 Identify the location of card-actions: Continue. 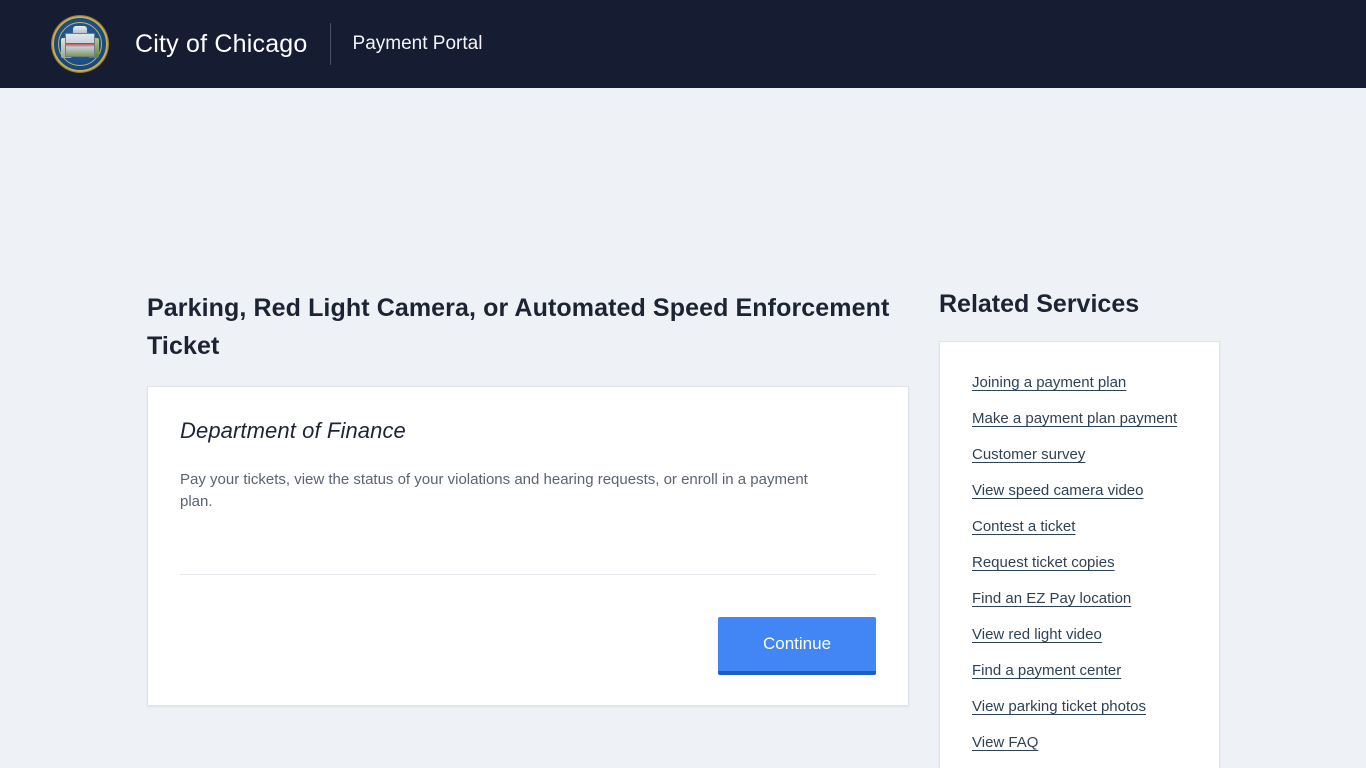
(528, 625).